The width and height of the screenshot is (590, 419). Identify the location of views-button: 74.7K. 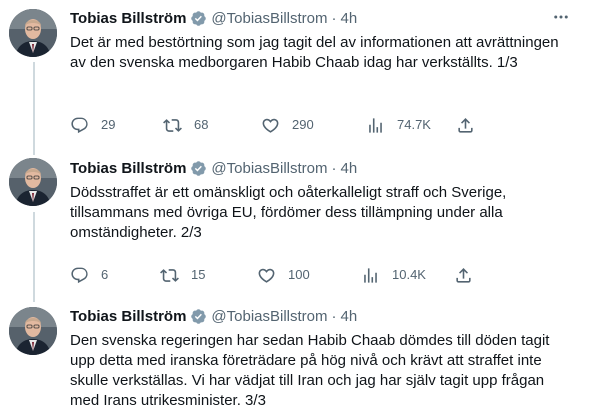
(411, 125).